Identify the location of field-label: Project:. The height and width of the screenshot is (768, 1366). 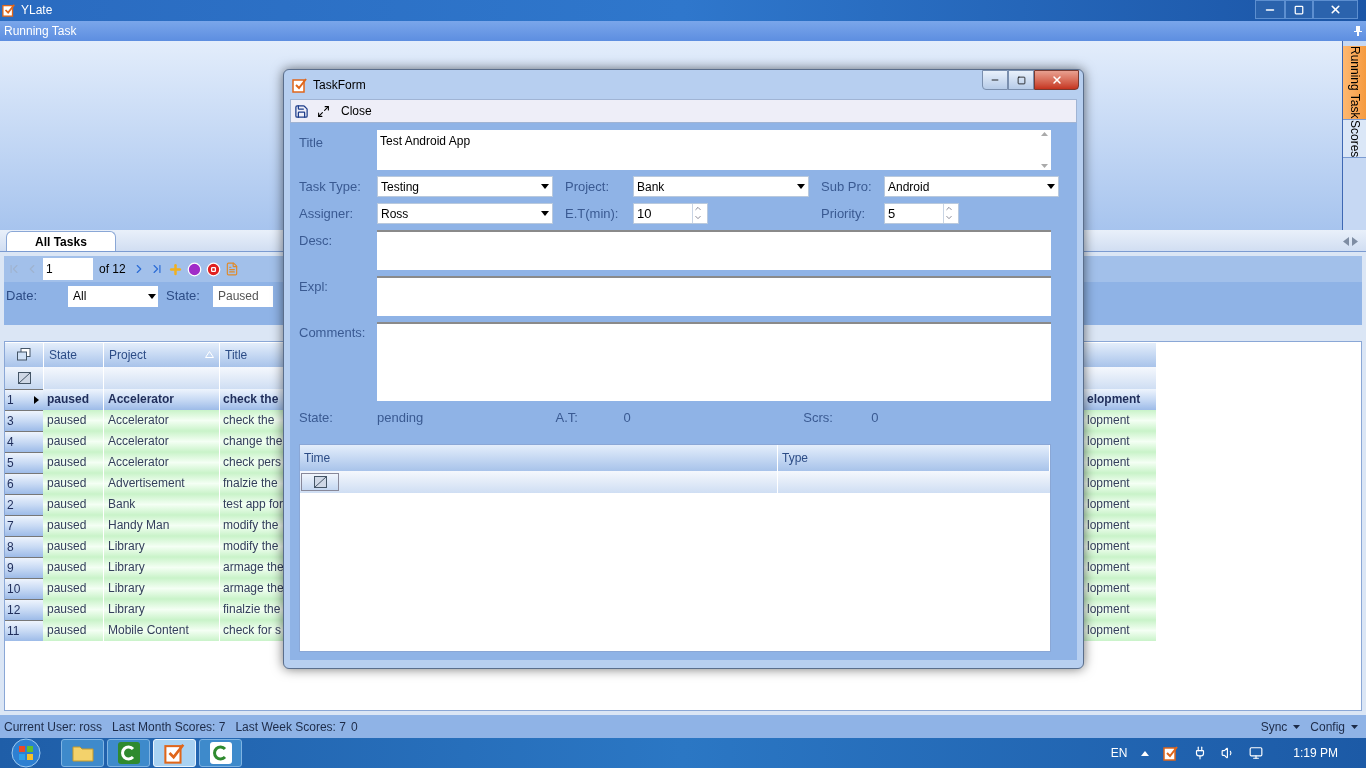
(588, 186).